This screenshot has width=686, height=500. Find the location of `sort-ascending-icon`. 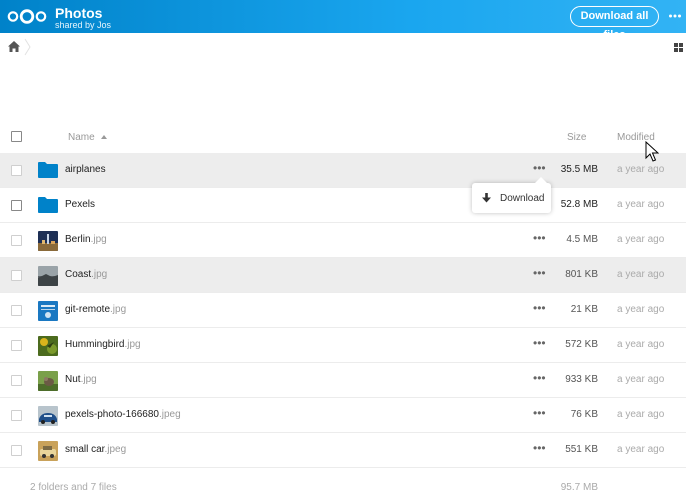

sort-ascending-icon is located at coordinates (104, 137).